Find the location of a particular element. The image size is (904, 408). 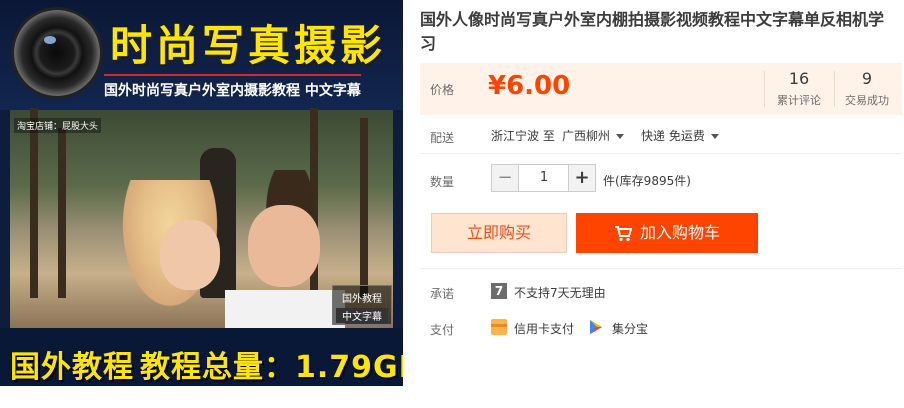

increase-button: + is located at coordinates (581, 178).